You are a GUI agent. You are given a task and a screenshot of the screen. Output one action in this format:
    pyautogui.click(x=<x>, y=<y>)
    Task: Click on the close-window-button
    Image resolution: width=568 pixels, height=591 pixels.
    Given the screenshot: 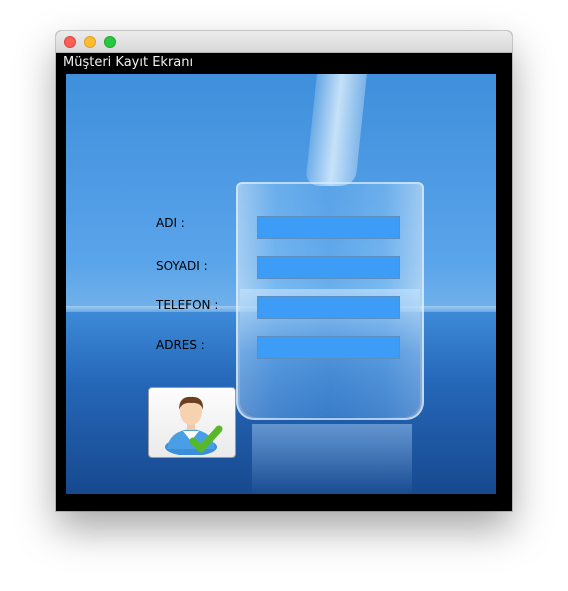 What is the action you would take?
    pyautogui.click(x=70, y=42)
    